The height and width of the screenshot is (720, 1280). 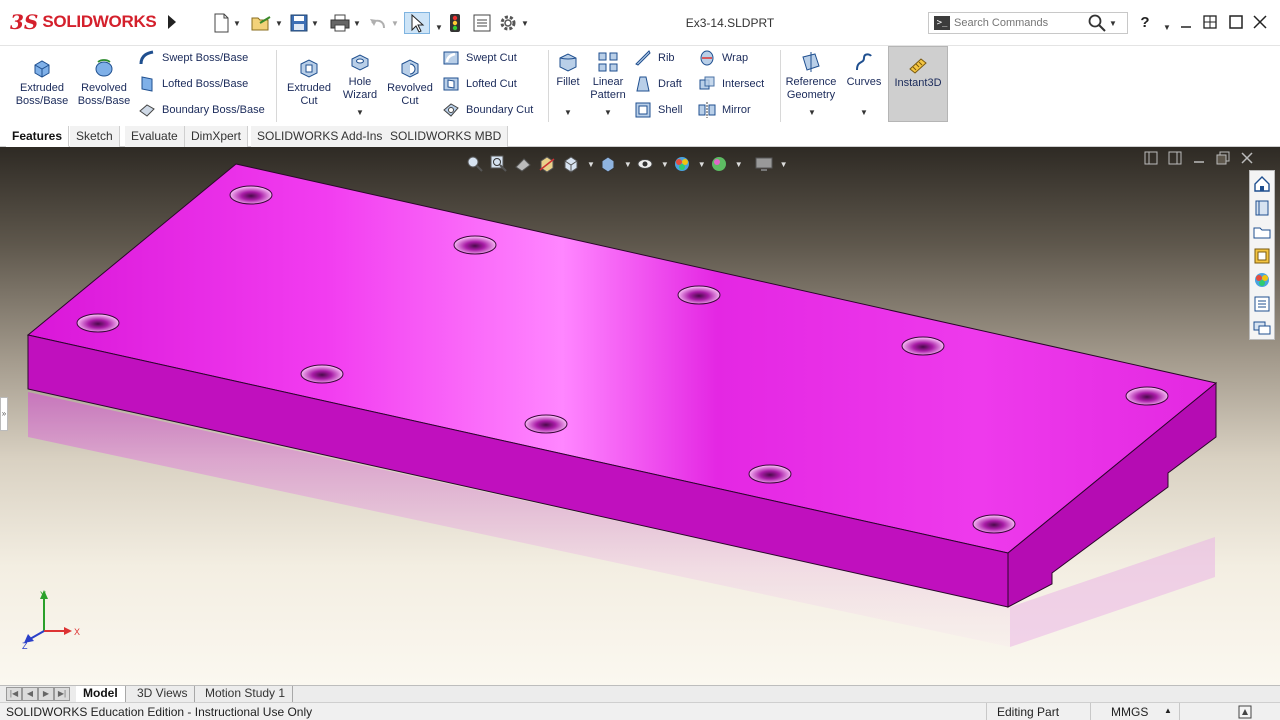 What do you see at coordinates (479, 58) in the screenshot?
I see `swept-cut-button: Swept Cut` at bounding box center [479, 58].